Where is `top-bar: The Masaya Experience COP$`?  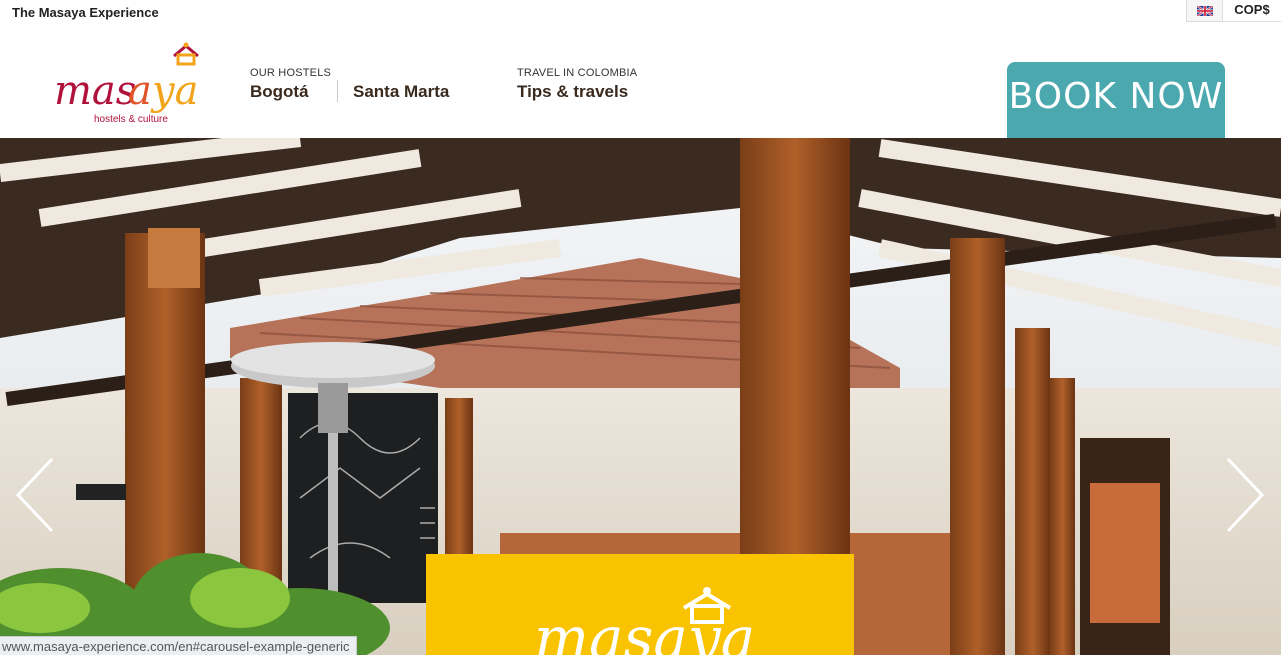
top-bar: The Masaya Experience COP$ is located at coordinates (640, 12).